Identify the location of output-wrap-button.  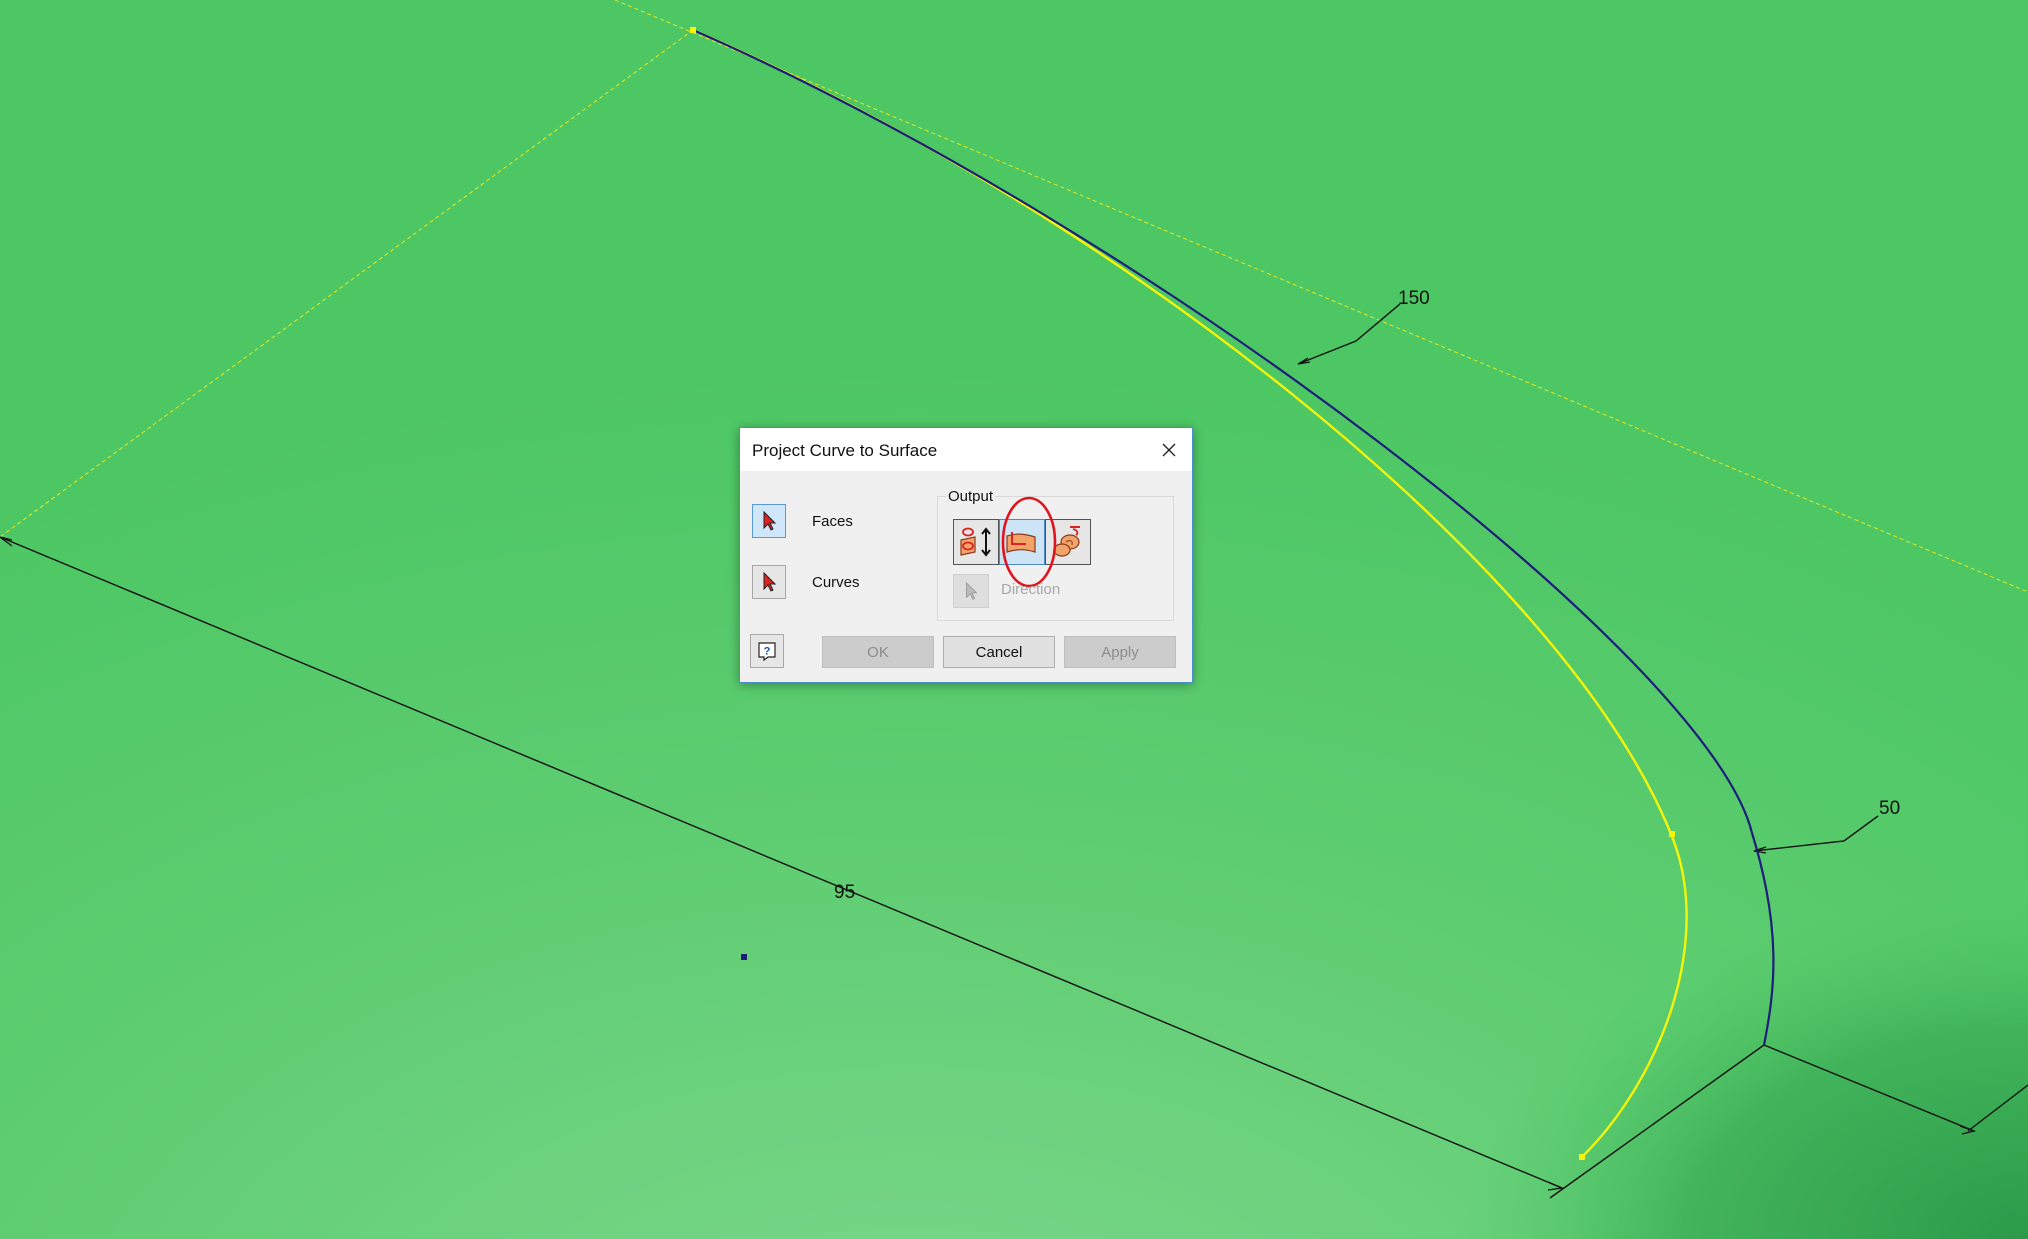
(1022, 542).